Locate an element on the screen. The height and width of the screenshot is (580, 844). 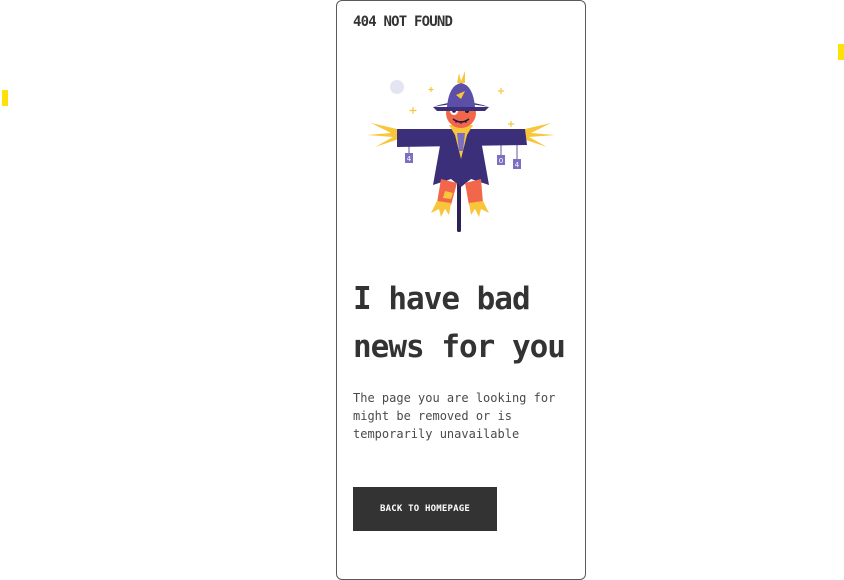
yellow-accent-right is located at coordinates (841, 52).